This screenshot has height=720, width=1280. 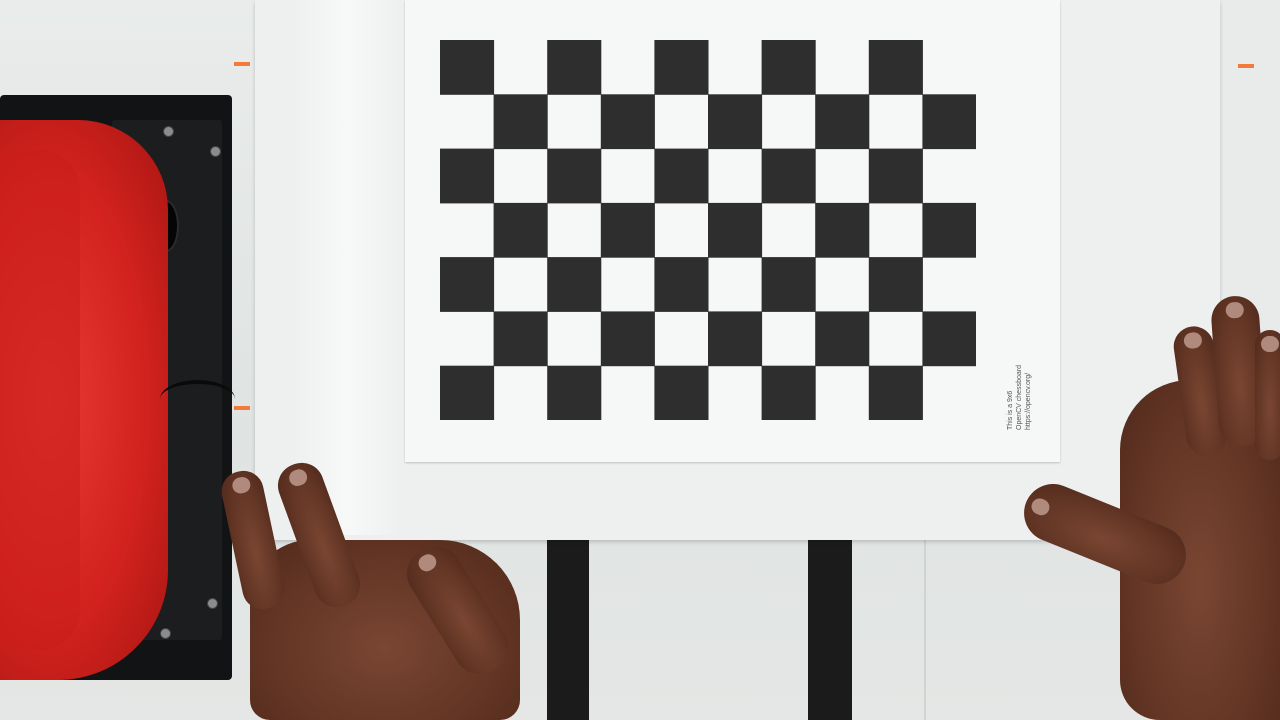 I want to click on red-cap-shade, so click(x=40, y=400).